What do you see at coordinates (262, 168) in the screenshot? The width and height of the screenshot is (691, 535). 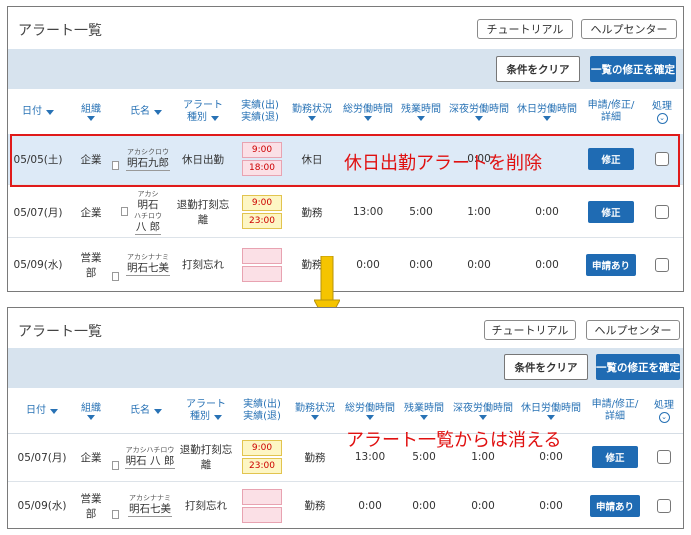 I see `clock-out-box: 18:00` at bounding box center [262, 168].